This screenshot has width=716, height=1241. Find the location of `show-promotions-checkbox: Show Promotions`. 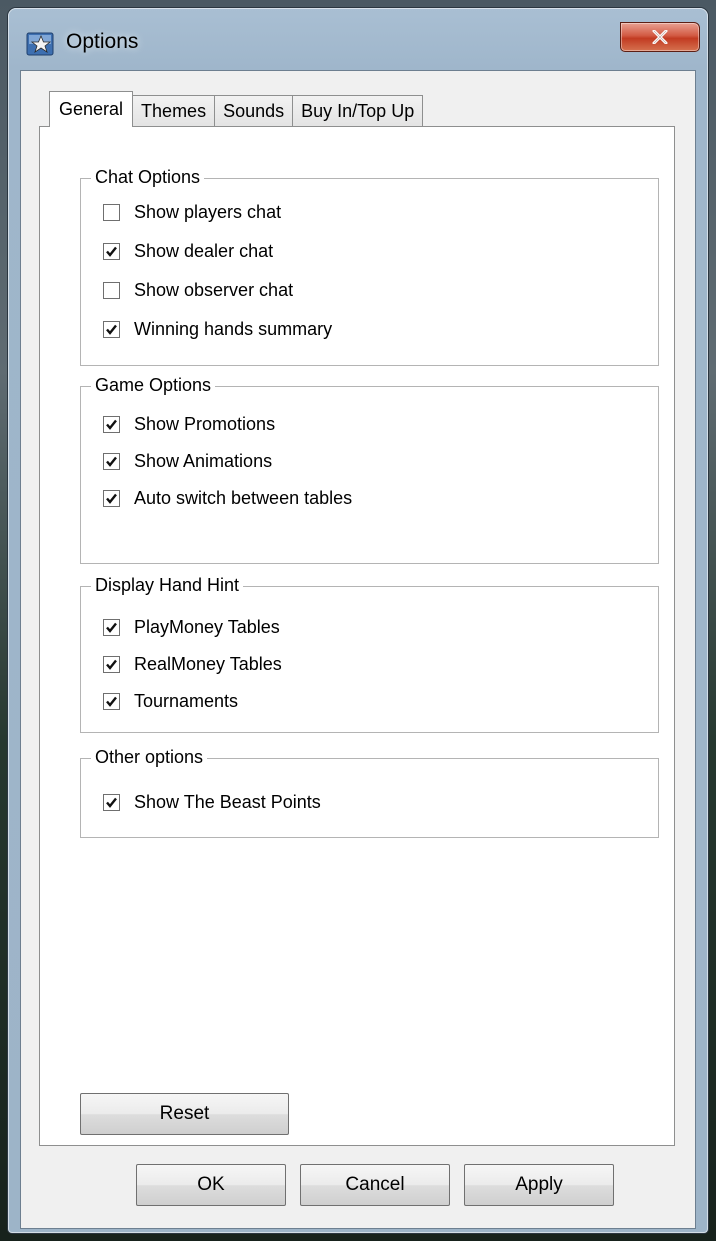

show-promotions-checkbox: Show Promotions is located at coordinates (189, 424).